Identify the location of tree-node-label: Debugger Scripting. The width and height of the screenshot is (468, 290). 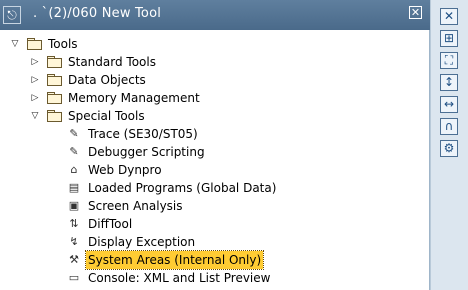
(146, 152).